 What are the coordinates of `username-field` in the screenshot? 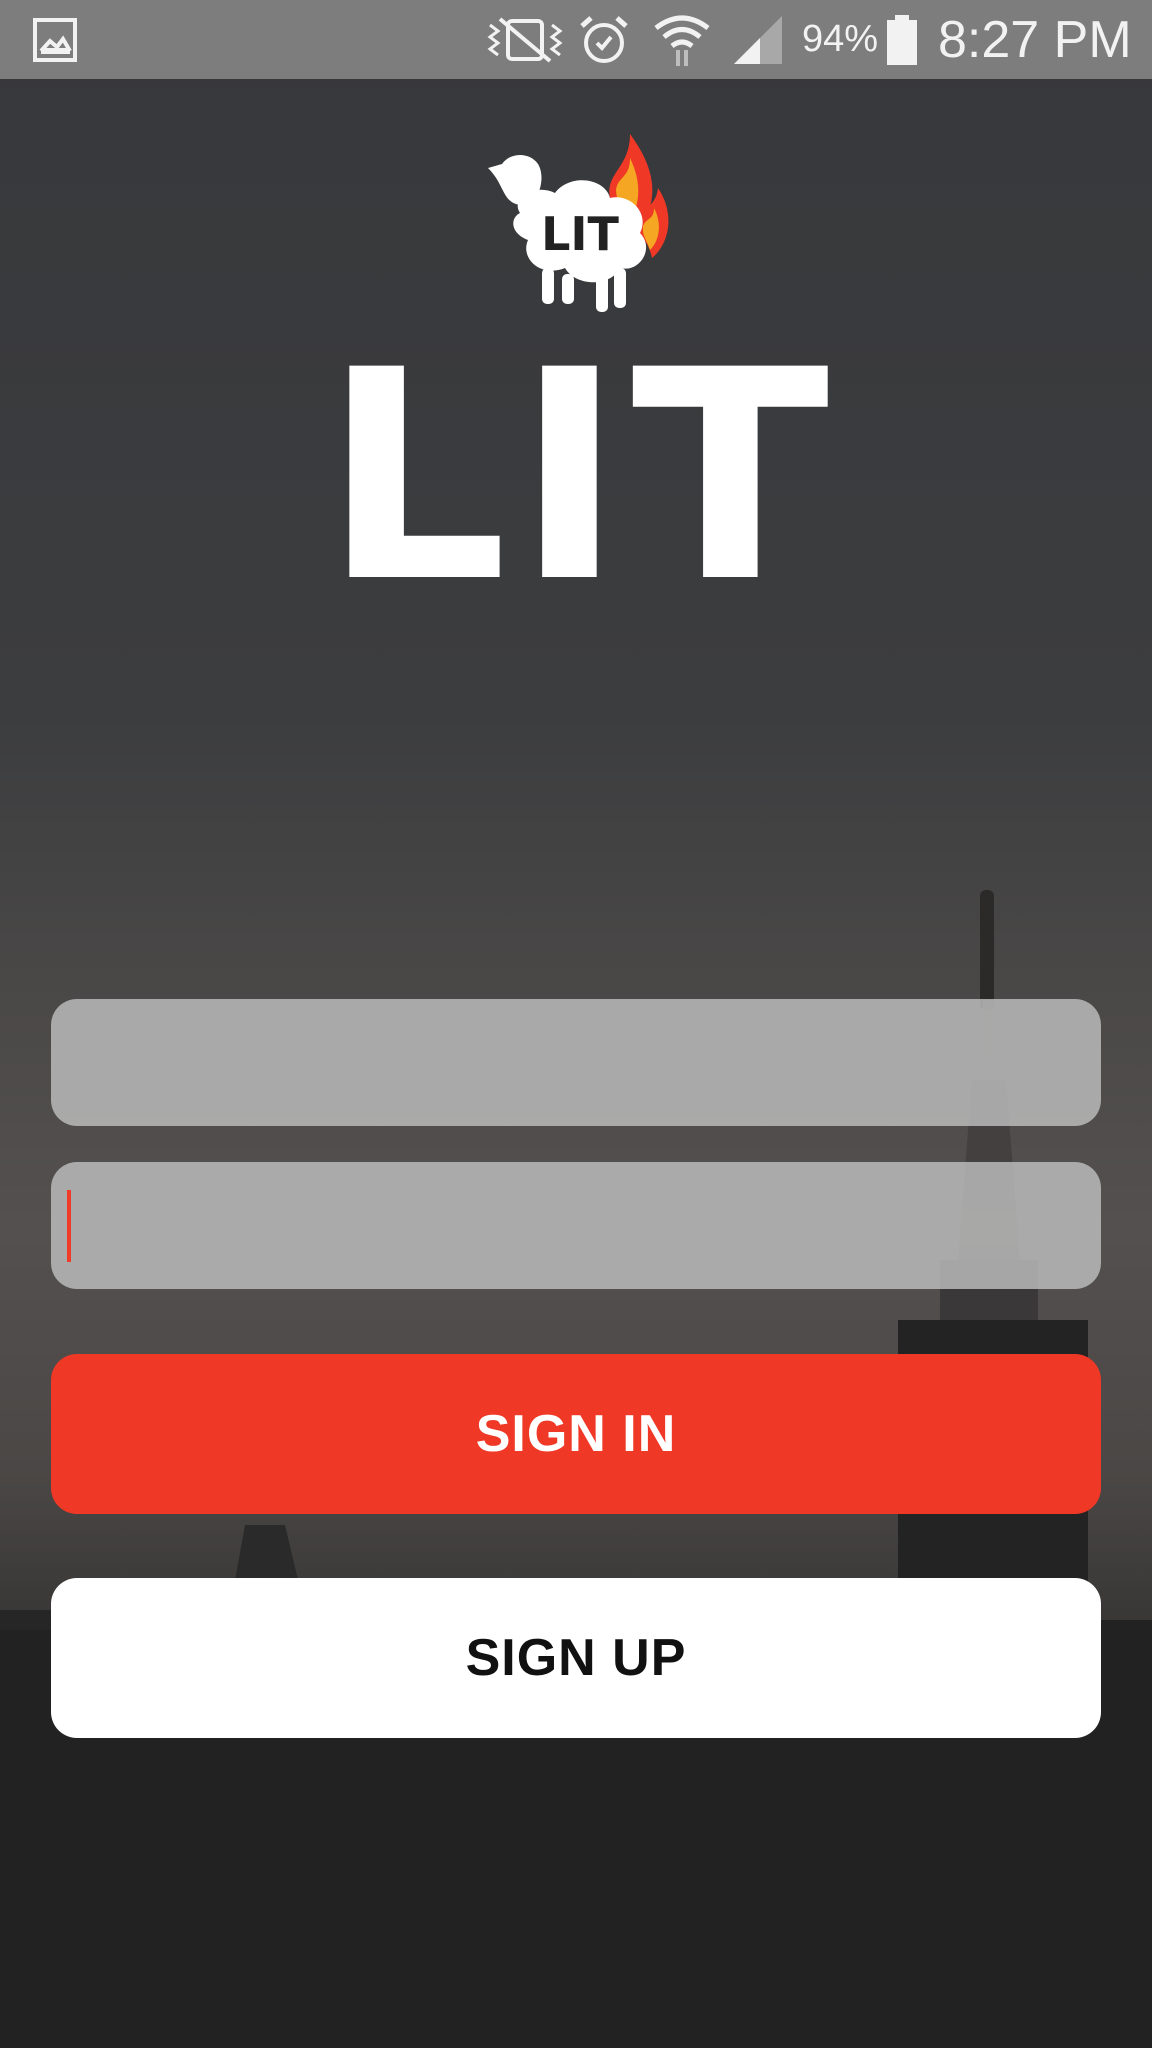 It's located at (576, 1062).